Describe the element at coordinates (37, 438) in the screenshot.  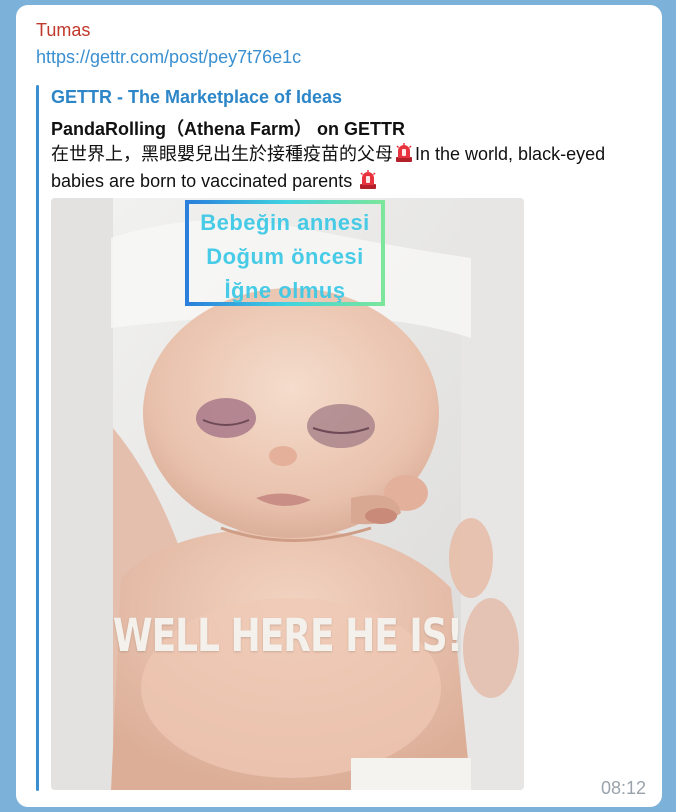
I see `preview-accent-bar` at that location.